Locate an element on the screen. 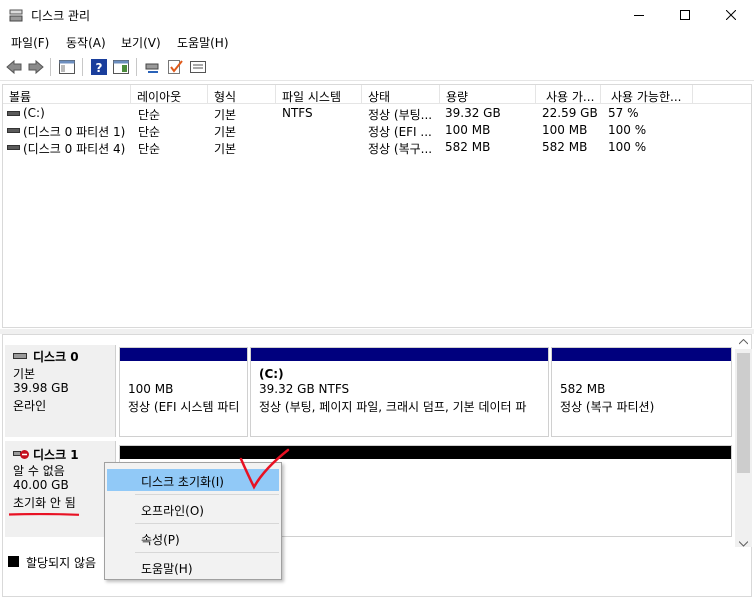 This screenshot has width=754, height=597. menu-properties: 속성(P) is located at coordinates (193, 538).